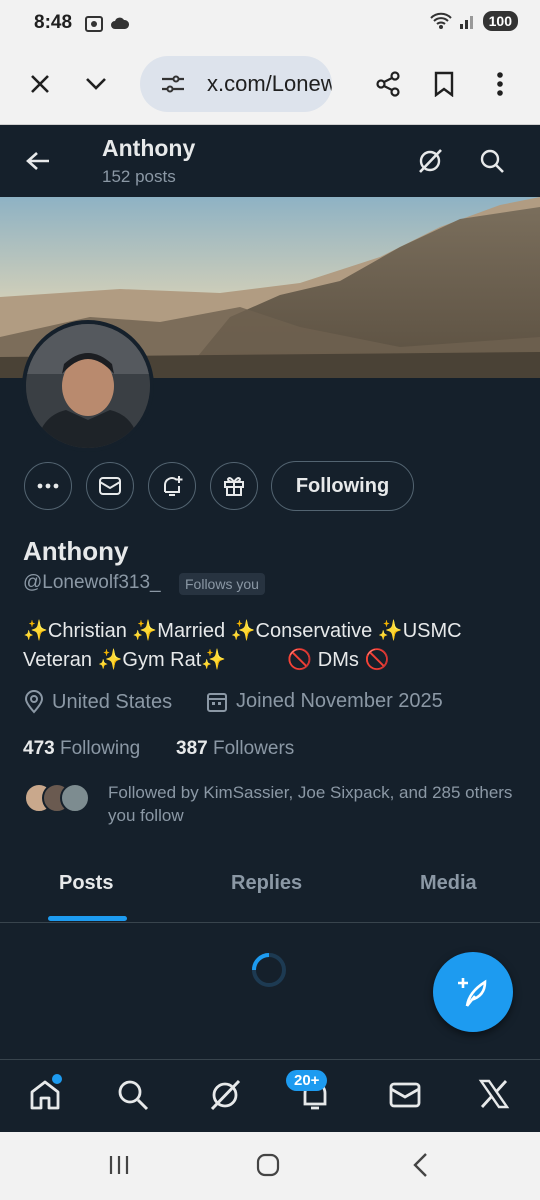 The image size is (540, 1200). I want to click on more-vertical-icon, so click(500, 84).